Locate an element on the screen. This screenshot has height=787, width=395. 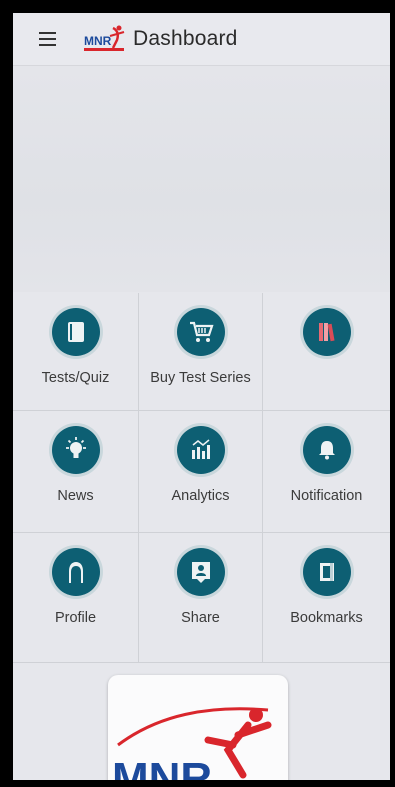
promo-logo-text: MNR is located at coordinates (162, 767).